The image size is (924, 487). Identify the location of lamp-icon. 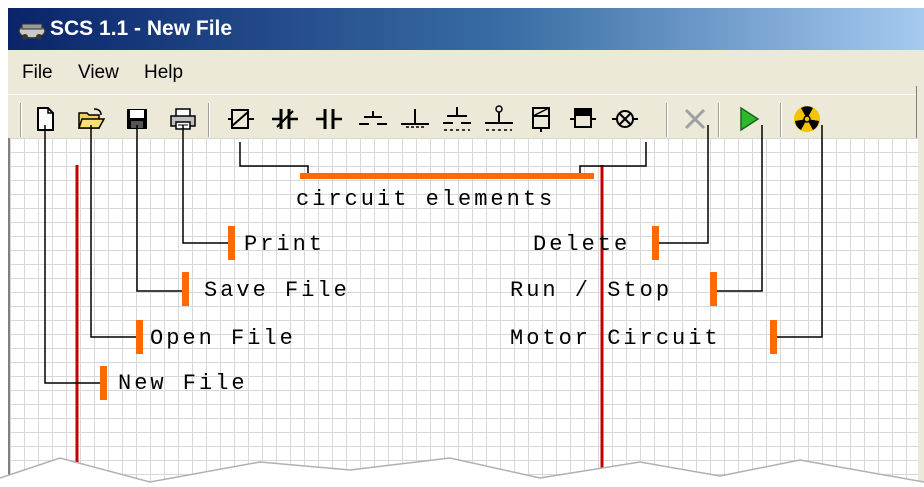
(625, 119).